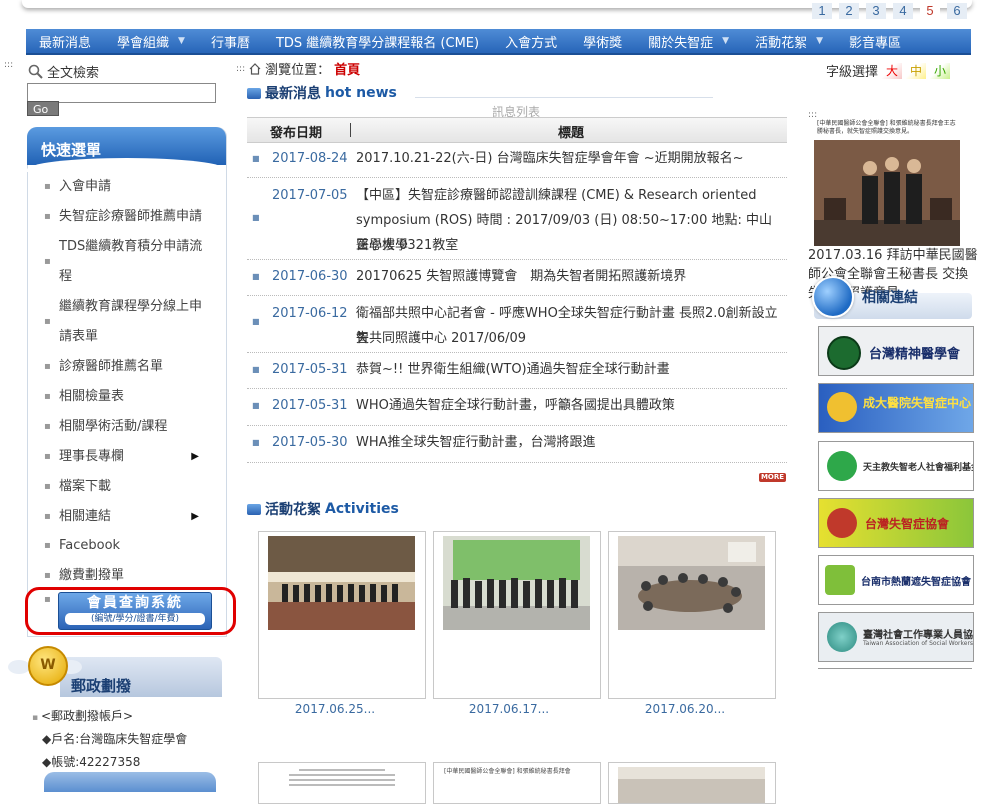  Describe the element at coordinates (507, 771) in the screenshot. I see `activity-doc-header: [中華民國醫師公會全聯會] 和張維統秘書長拜會` at that location.